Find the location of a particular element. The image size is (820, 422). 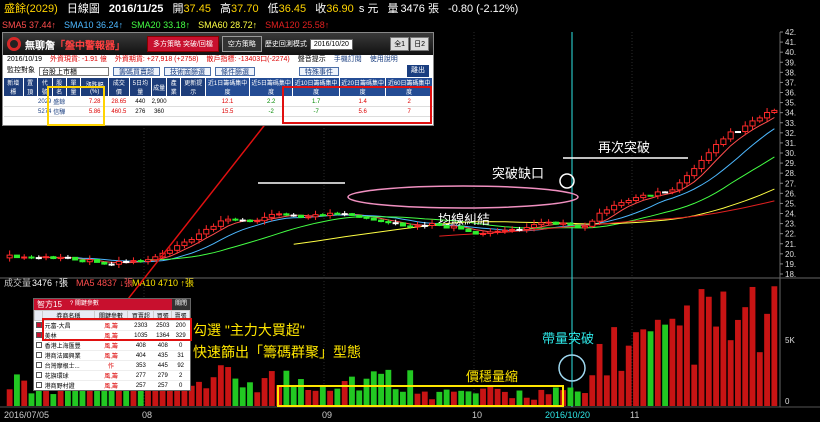

tab-special-events: 特殊事件 is located at coordinates (319, 71).